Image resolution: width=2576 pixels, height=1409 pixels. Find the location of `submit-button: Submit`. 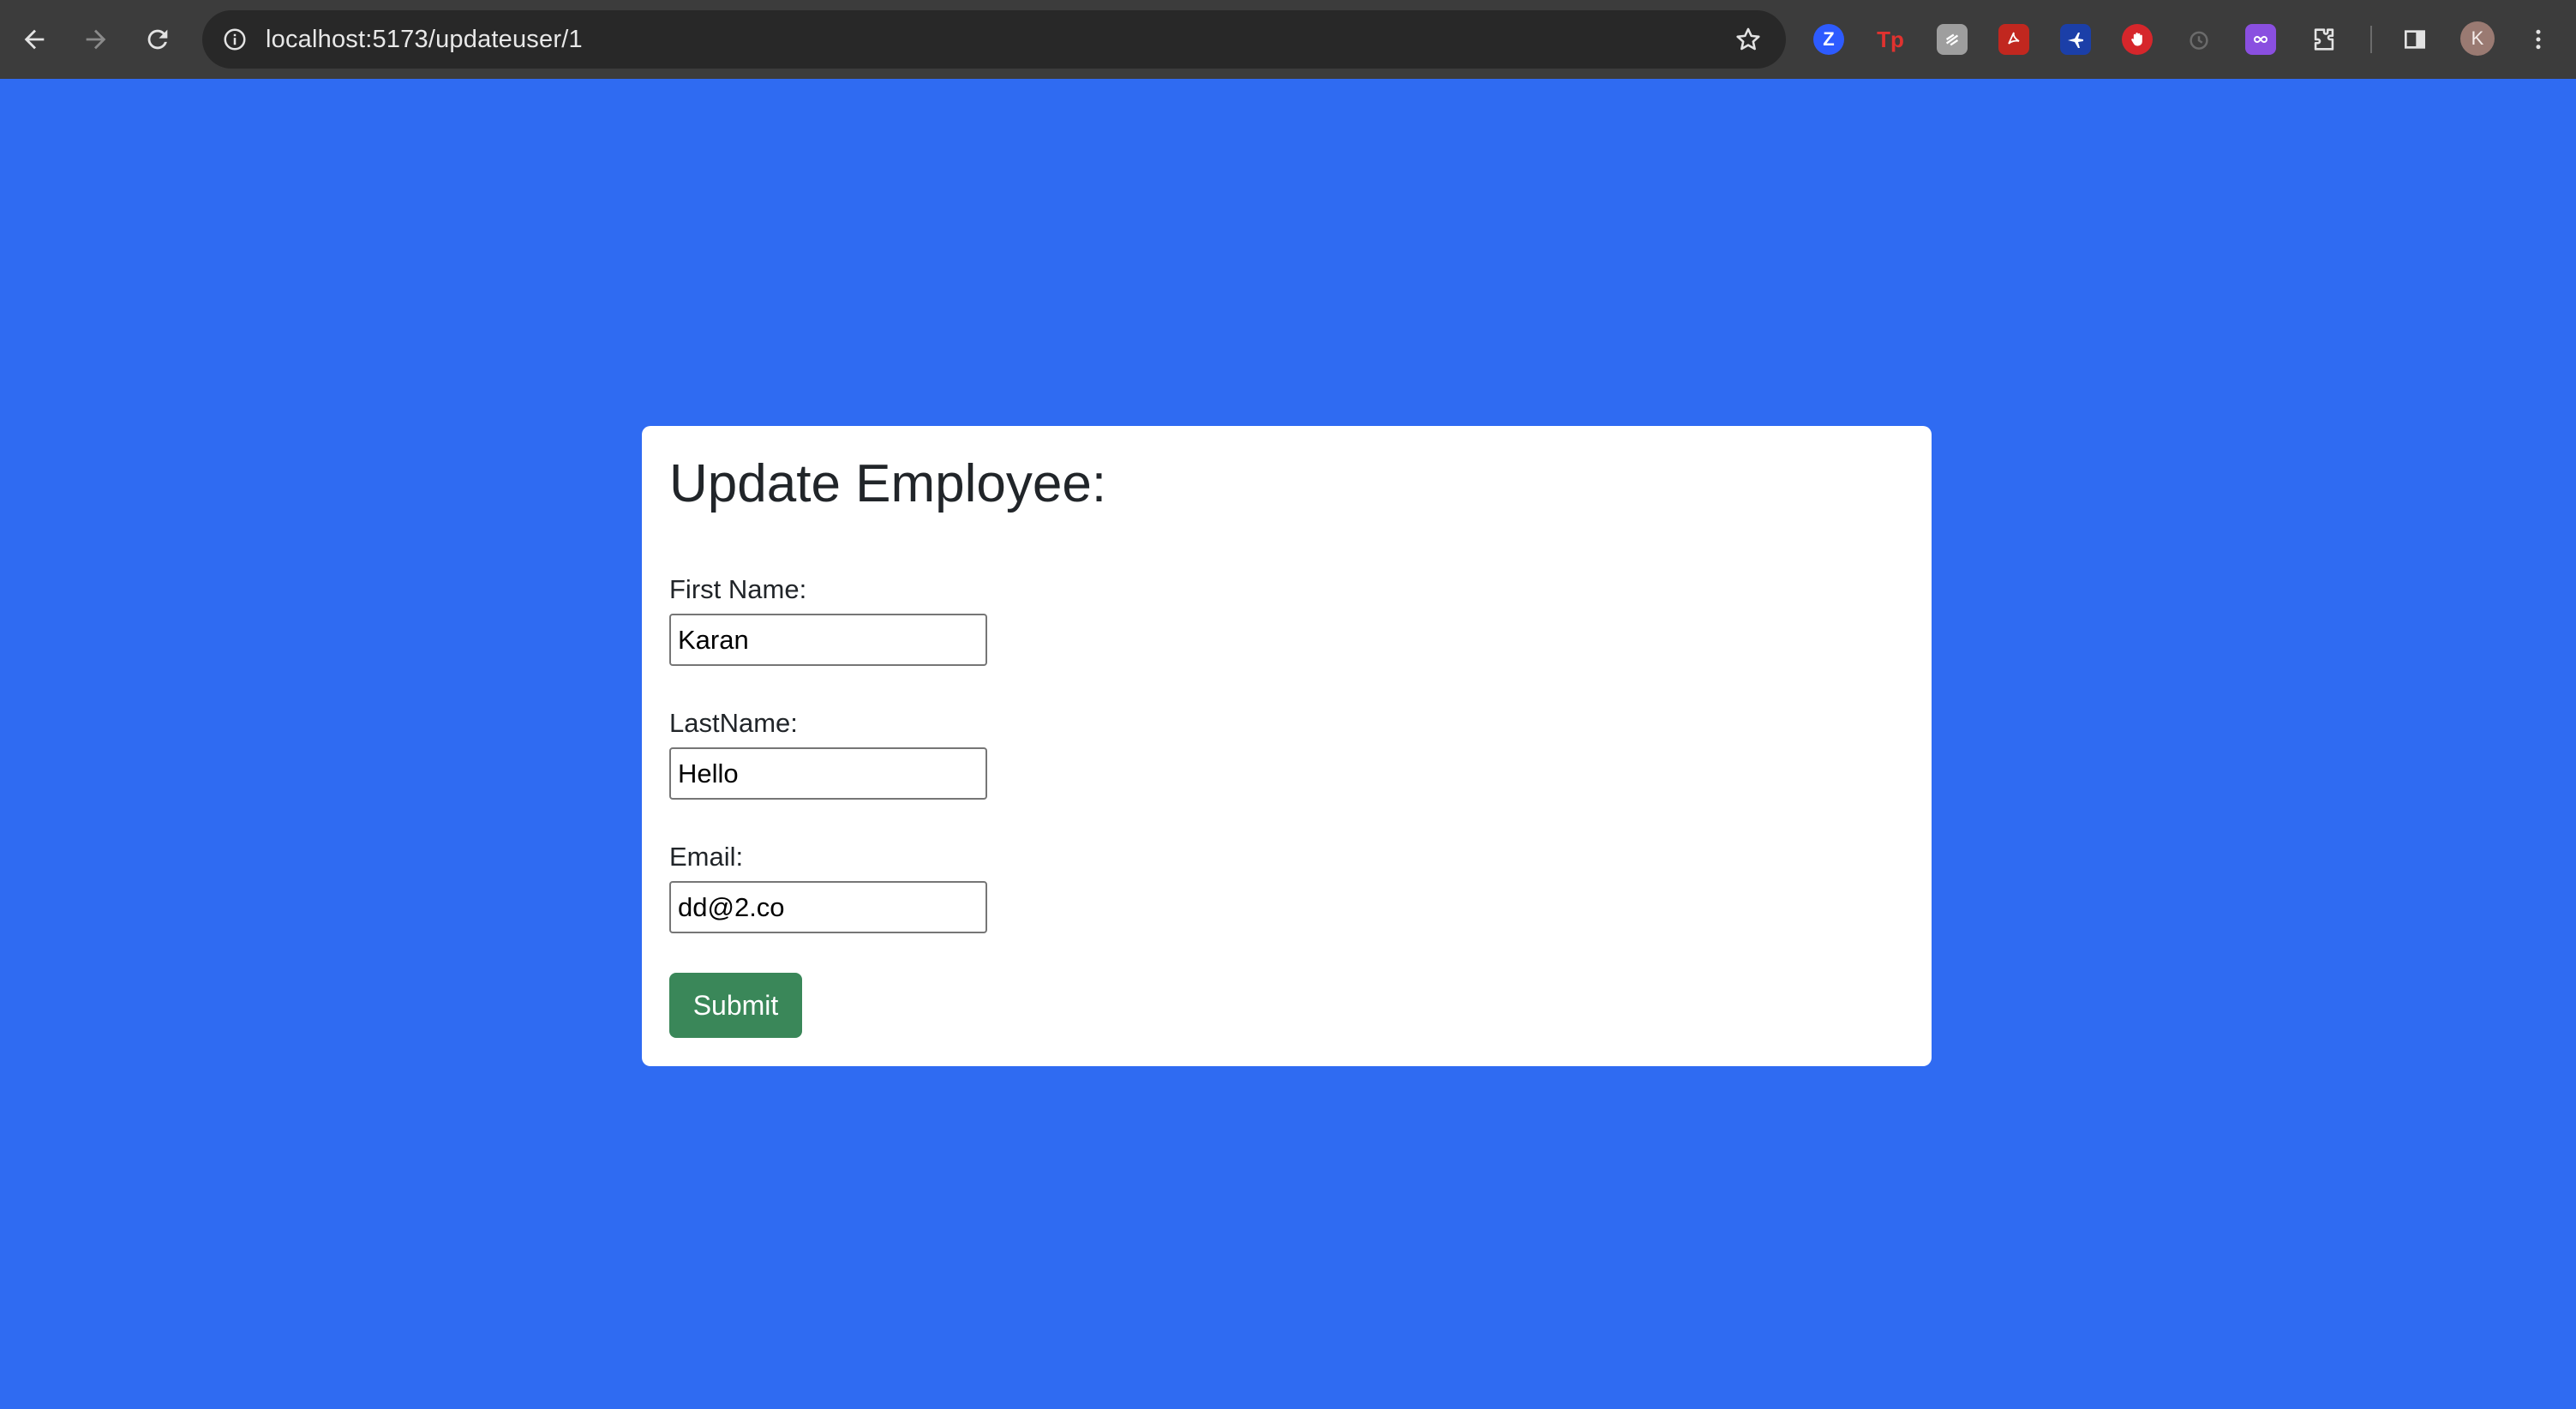

submit-button: Submit is located at coordinates (735, 1005).